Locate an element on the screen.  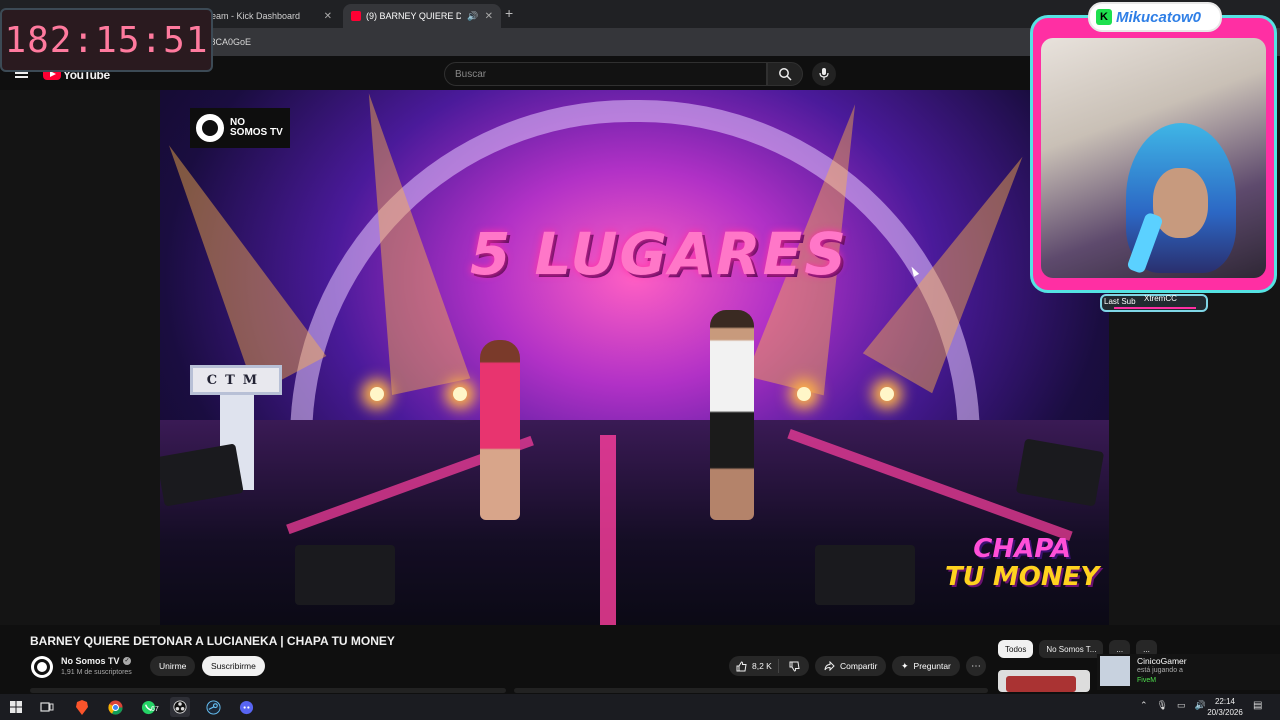
ask-icon: ✦ is located at coordinates (905, 665).